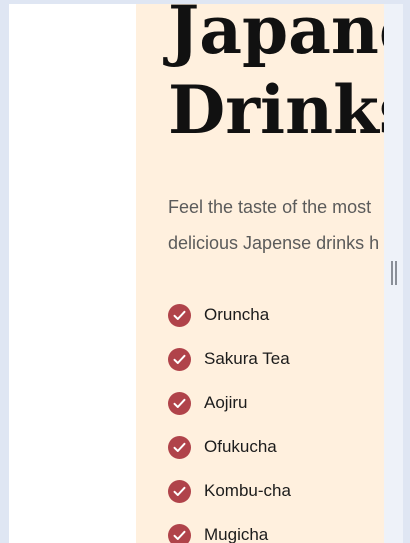 This screenshot has height=543, width=410. What do you see at coordinates (270, 207) in the screenshot?
I see `hero-description-line: Feel the taste of the most` at bounding box center [270, 207].